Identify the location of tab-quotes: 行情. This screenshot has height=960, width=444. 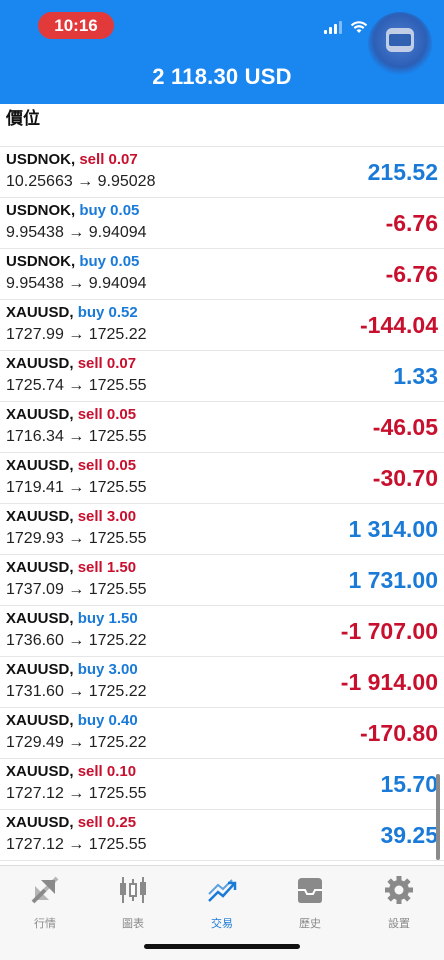
(45, 902).